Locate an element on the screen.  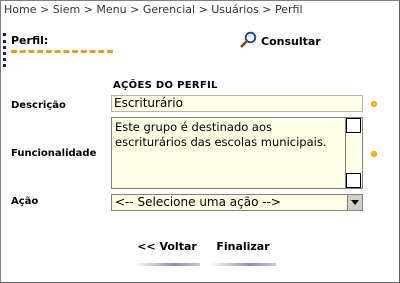
consult-label: Consultar is located at coordinates (291, 41).